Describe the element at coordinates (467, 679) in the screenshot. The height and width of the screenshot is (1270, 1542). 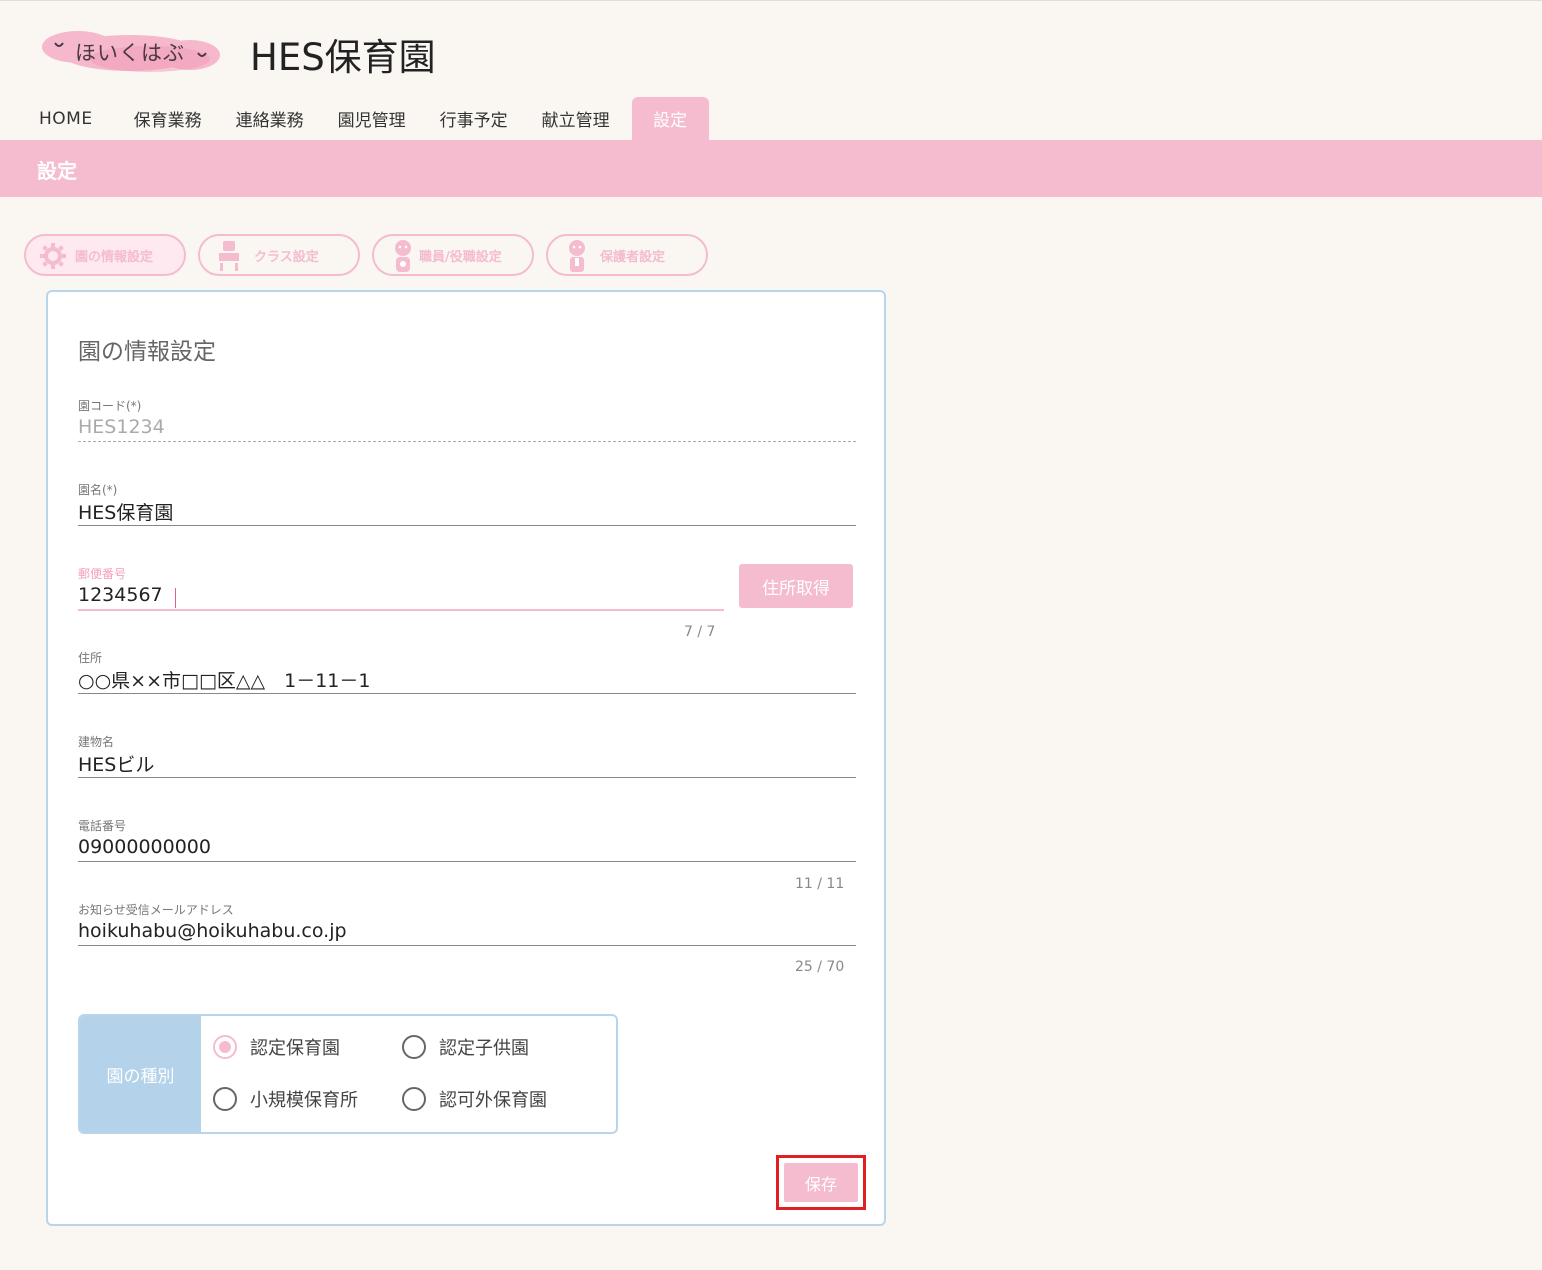
I see `address-input` at that location.